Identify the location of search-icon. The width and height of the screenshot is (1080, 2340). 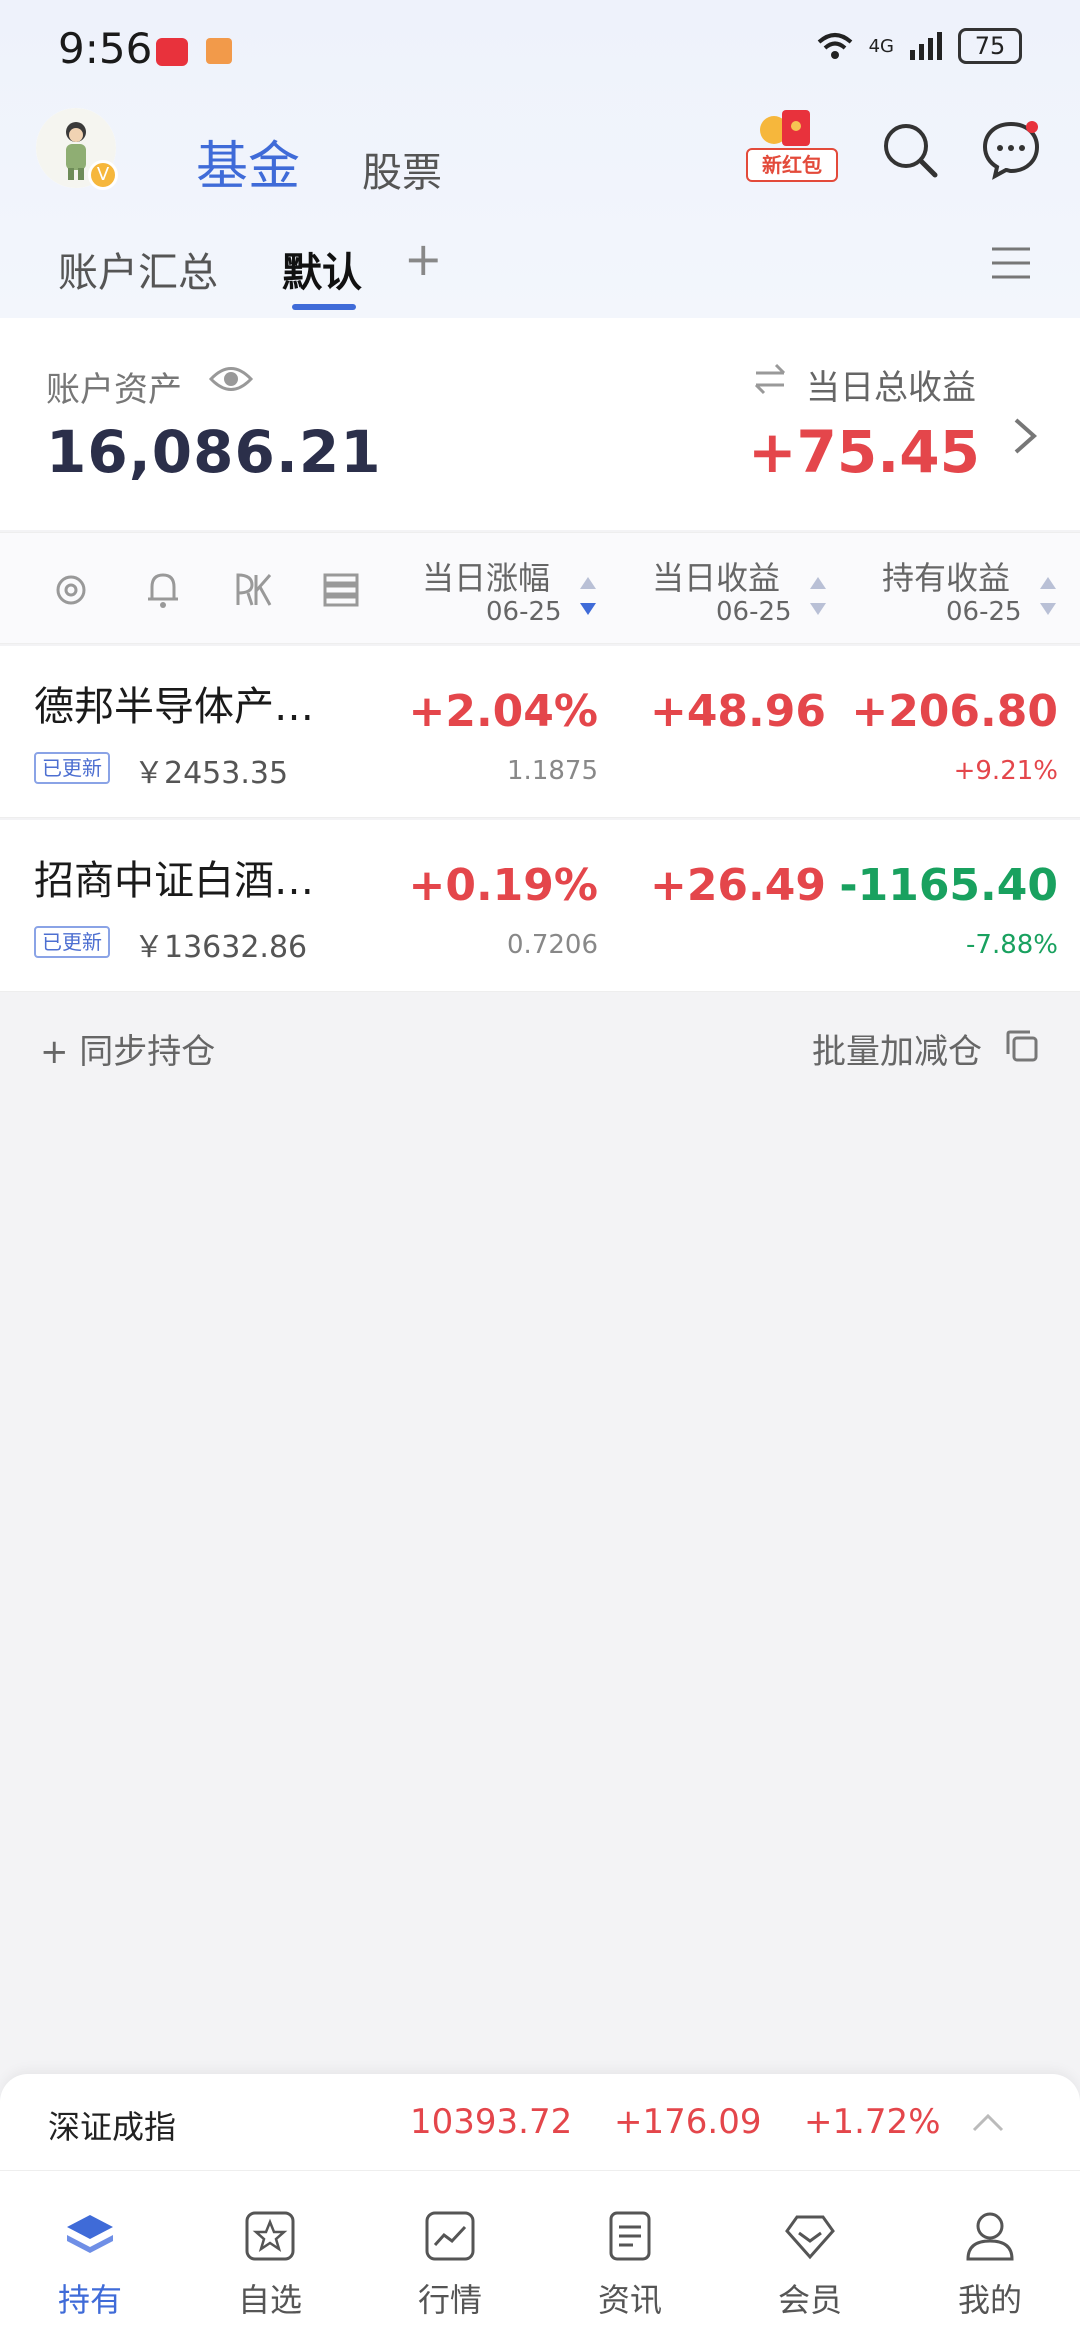
(910, 150).